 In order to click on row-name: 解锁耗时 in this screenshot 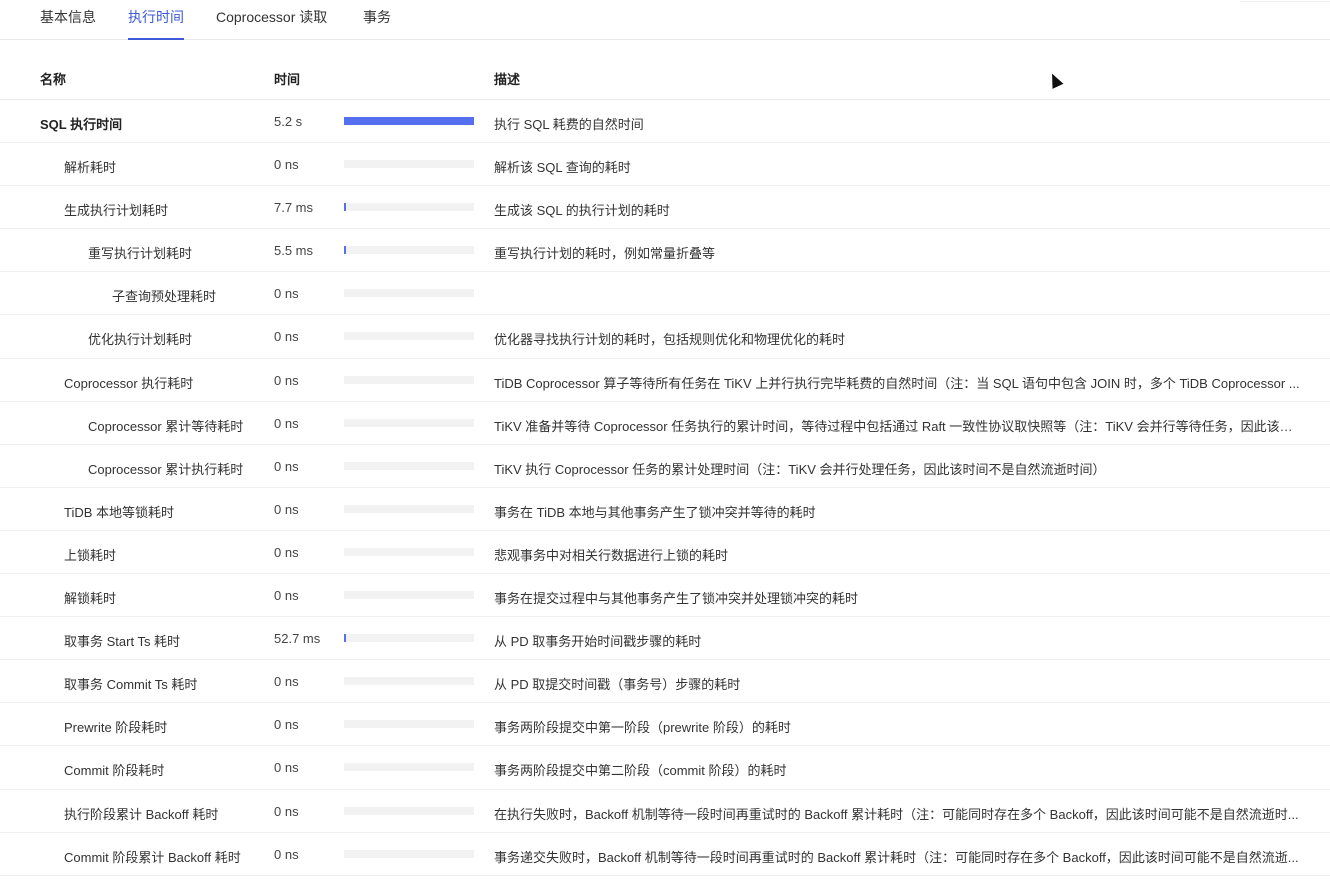, I will do `click(90, 599)`.